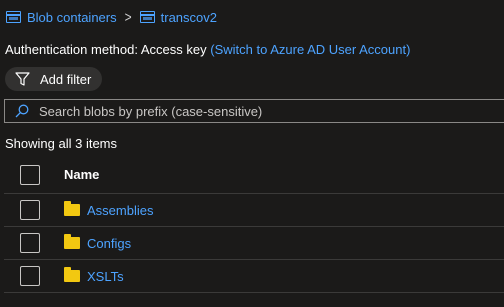 Image resolution: width=504 pixels, height=307 pixels. Describe the element at coordinates (22, 79) in the screenshot. I see `funnel-icon` at that location.